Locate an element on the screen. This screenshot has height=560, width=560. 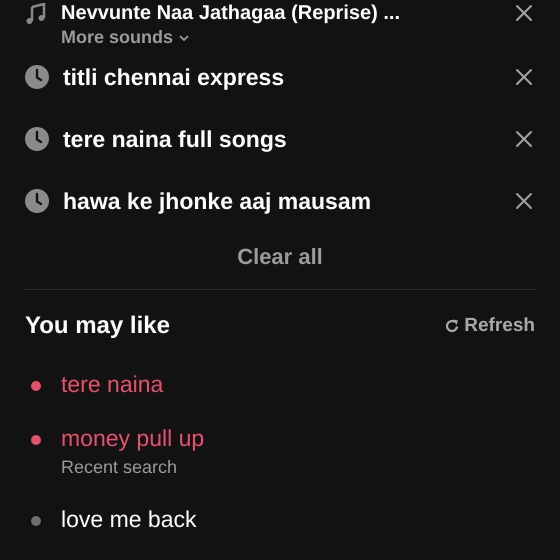
music-note-icon is located at coordinates (36, 13).